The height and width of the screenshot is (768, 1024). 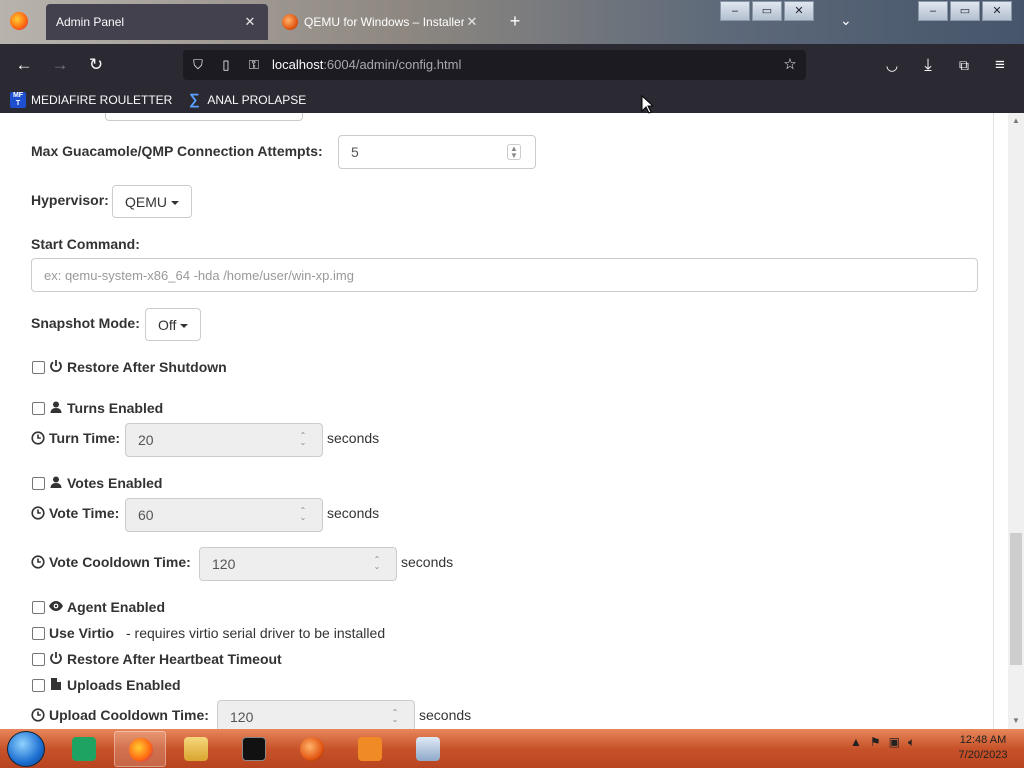 What do you see at coordinates (140, 749) in the screenshot?
I see `taskbar-firefox` at bounding box center [140, 749].